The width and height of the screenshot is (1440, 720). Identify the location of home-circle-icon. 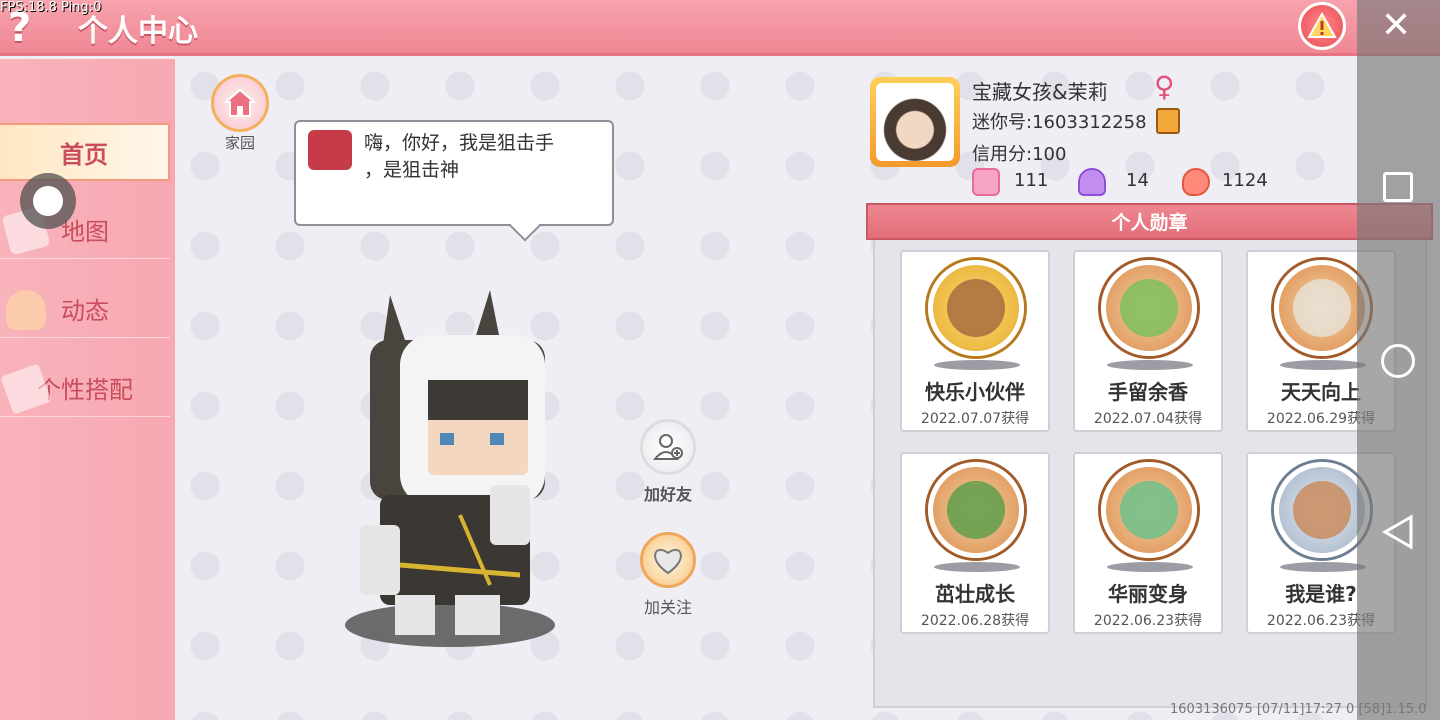
(1398, 361).